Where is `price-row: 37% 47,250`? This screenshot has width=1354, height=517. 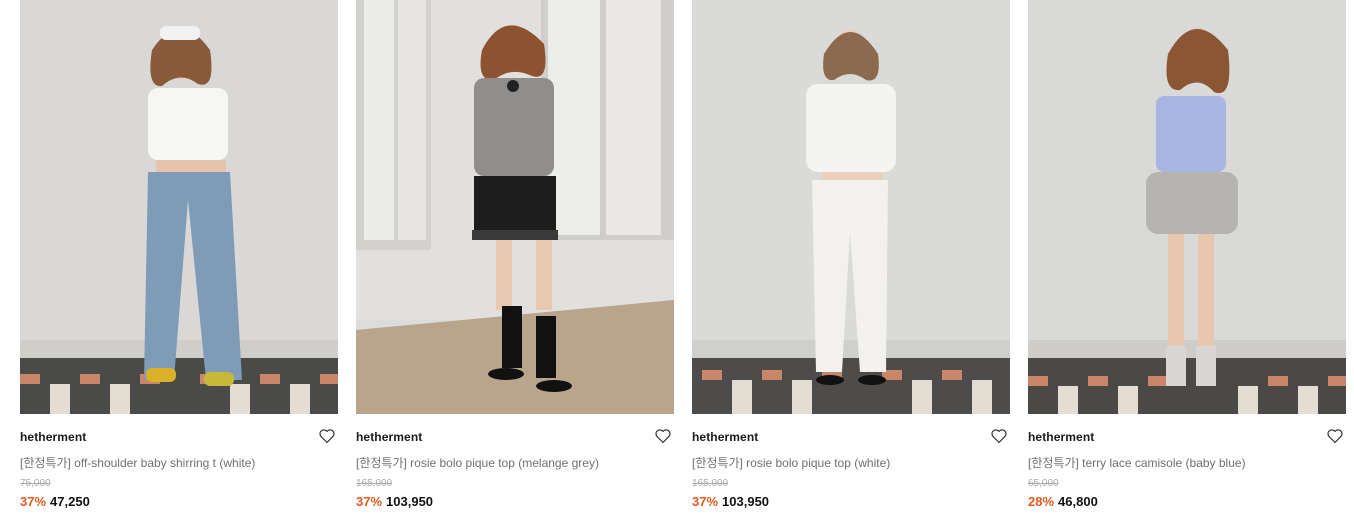
price-row: 37% 47,250 is located at coordinates (55, 501).